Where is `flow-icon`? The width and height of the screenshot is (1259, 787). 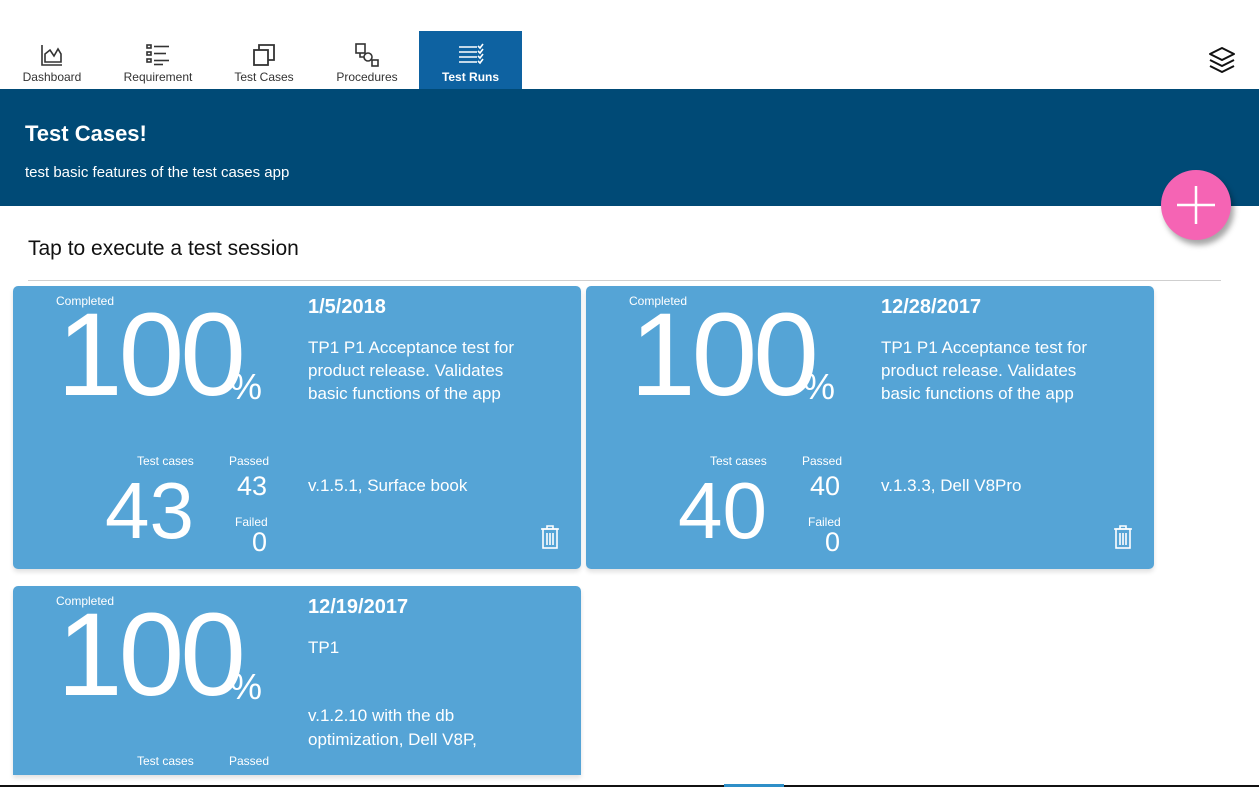 flow-icon is located at coordinates (367, 55).